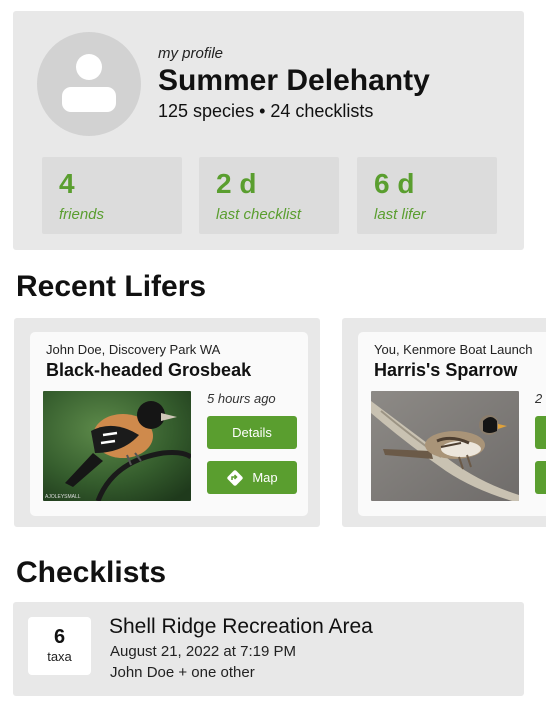  I want to click on stat-value: 6 d, so click(394, 183).